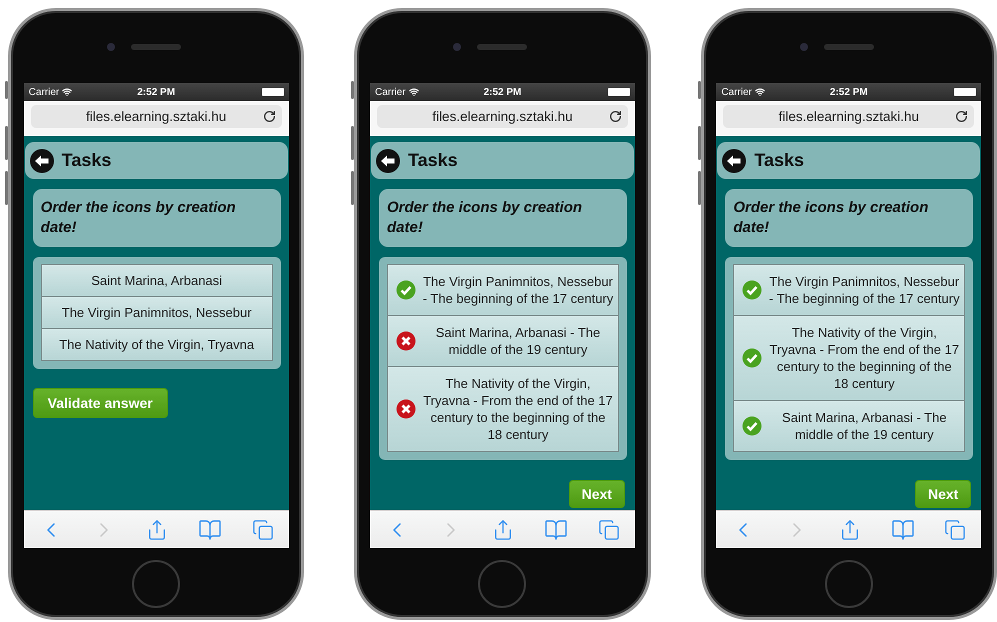  What do you see at coordinates (156, 280) in the screenshot?
I see `answer-item: Saint Marina, Arbanasi` at bounding box center [156, 280].